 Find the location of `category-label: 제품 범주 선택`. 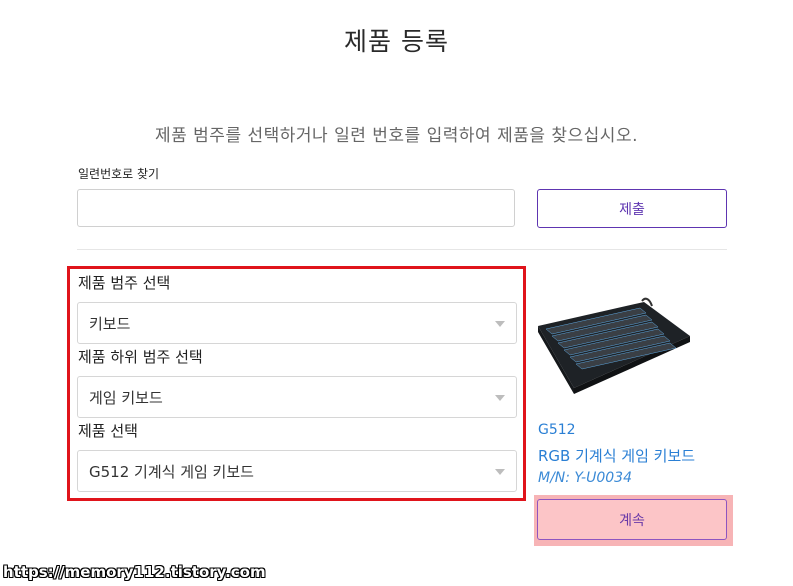

category-label: 제품 범주 선택 is located at coordinates (124, 283).